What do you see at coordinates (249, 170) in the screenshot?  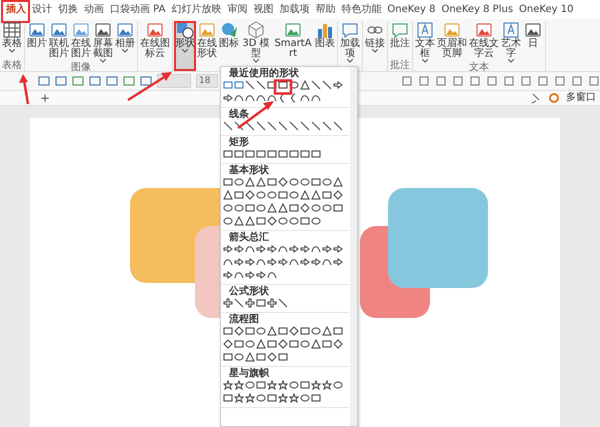 I see `section-title: 基本形状` at bounding box center [249, 170].